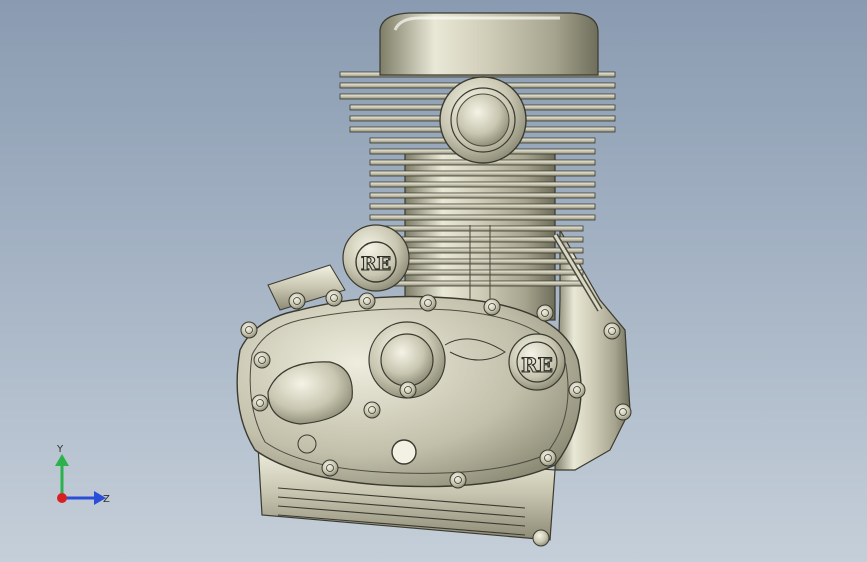  Describe the element at coordinates (537, 365) in the screenshot. I see `re-emblem: RE` at that location.